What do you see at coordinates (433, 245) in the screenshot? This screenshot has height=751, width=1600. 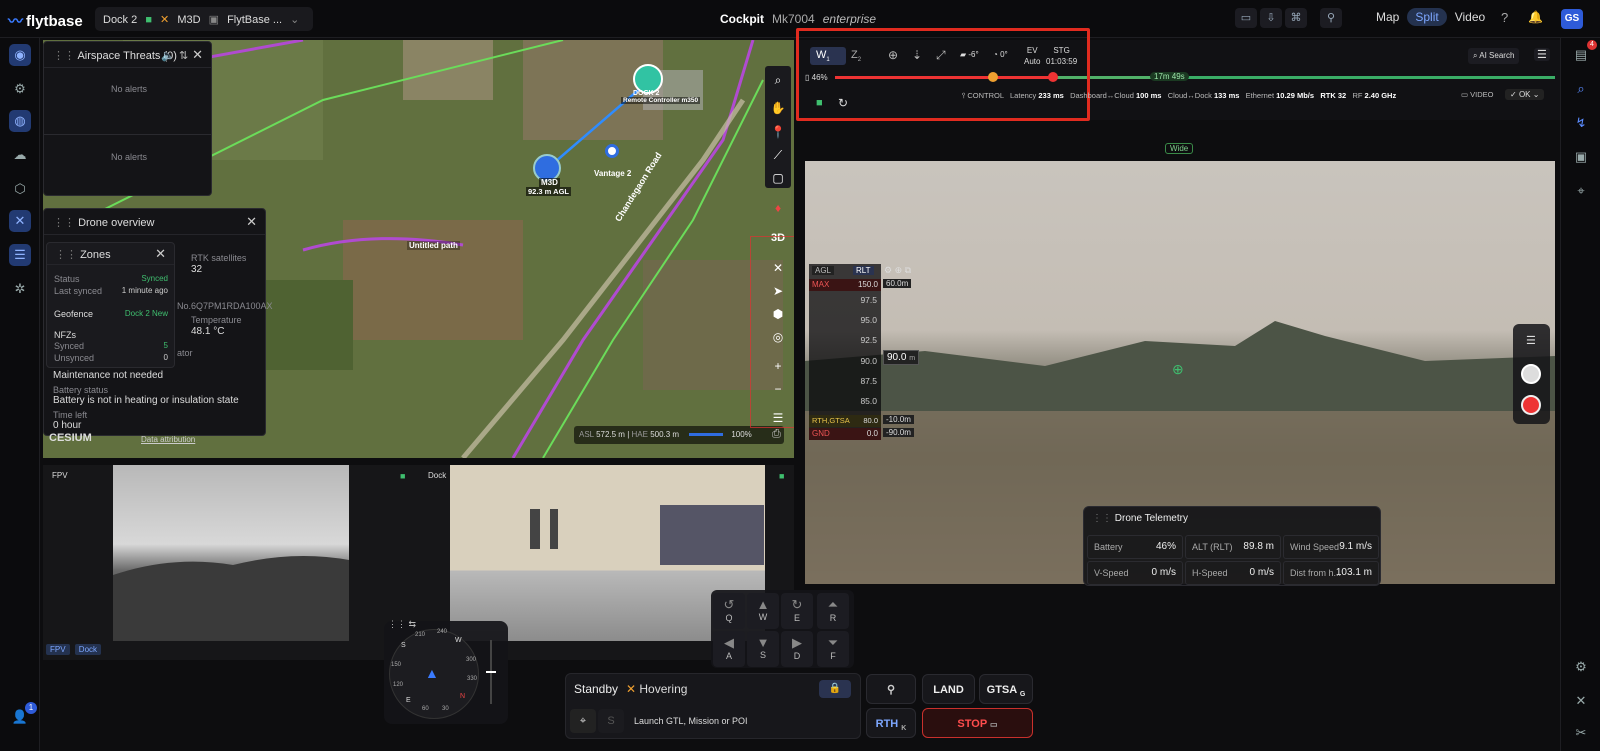 I see `path-label: Untitled path` at bounding box center [433, 245].